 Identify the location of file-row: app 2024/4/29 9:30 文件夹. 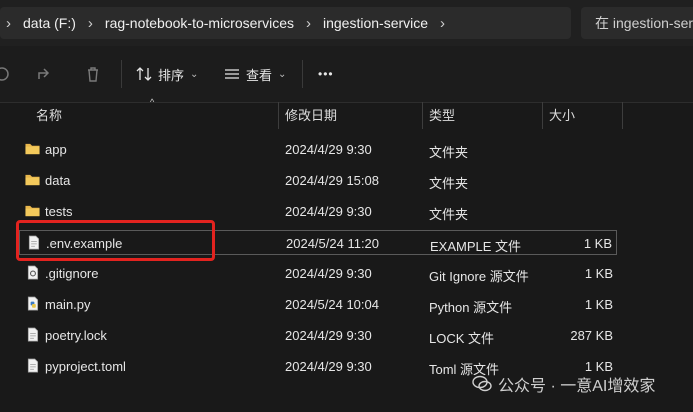
(318, 149).